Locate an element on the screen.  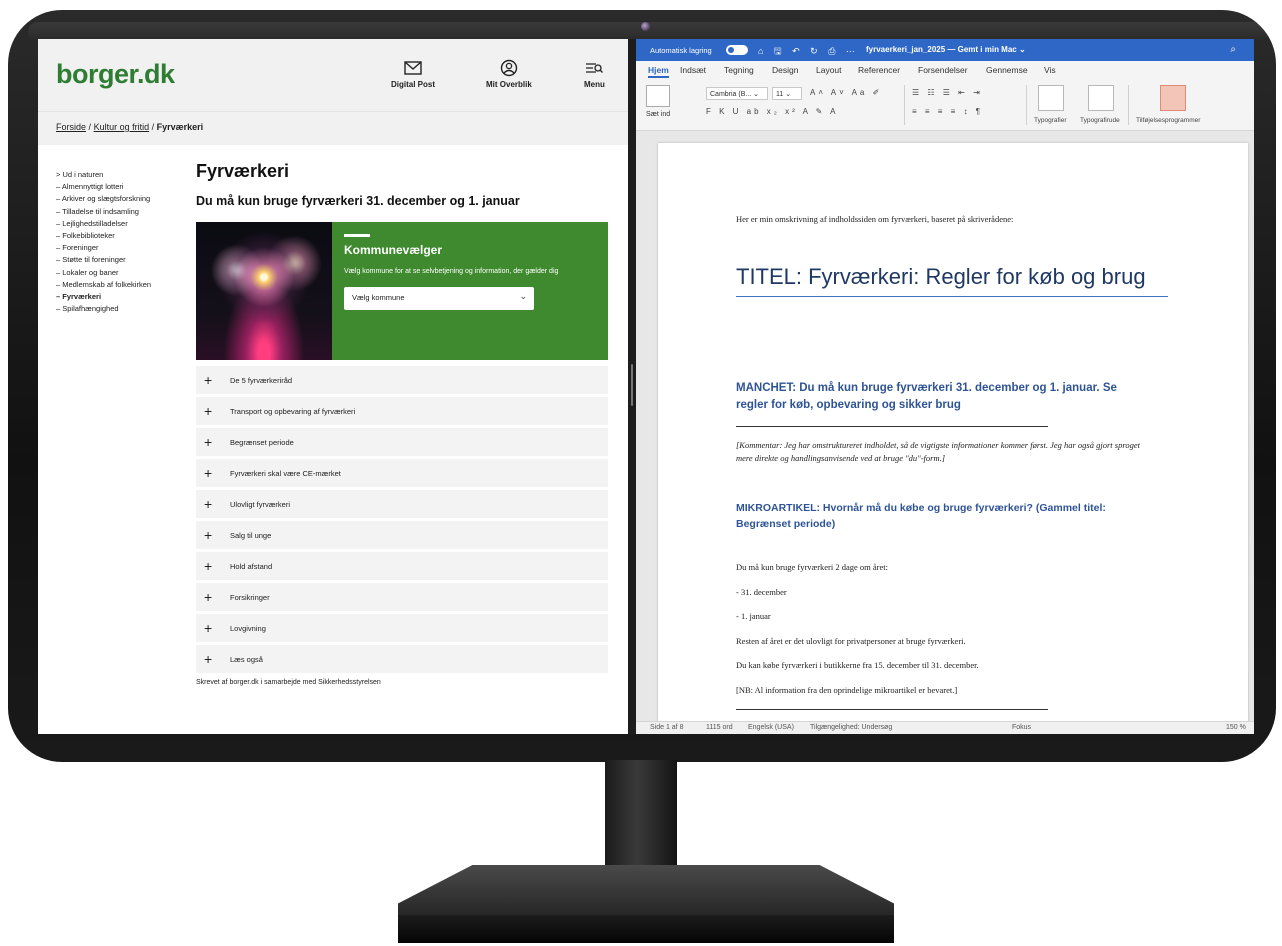
doc-paragraph: - 31. december is located at coordinates (761, 591).